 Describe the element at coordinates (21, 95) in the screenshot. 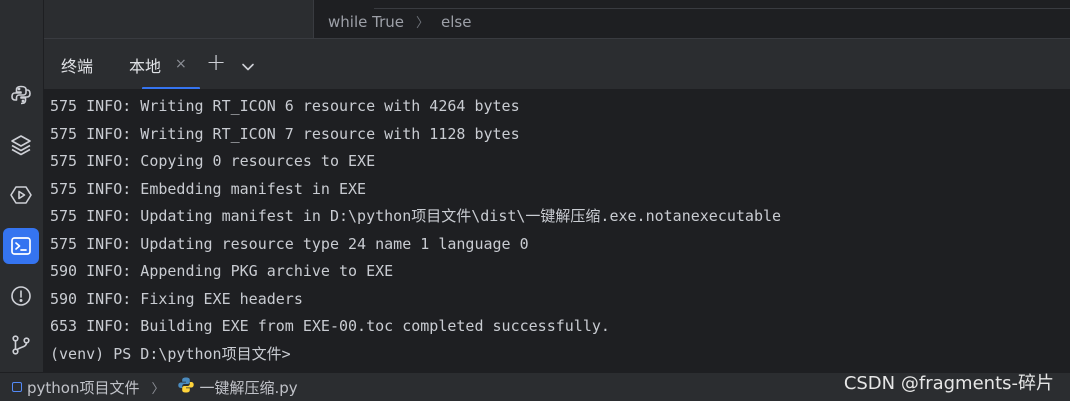

I see `python-console-icon` at that location.